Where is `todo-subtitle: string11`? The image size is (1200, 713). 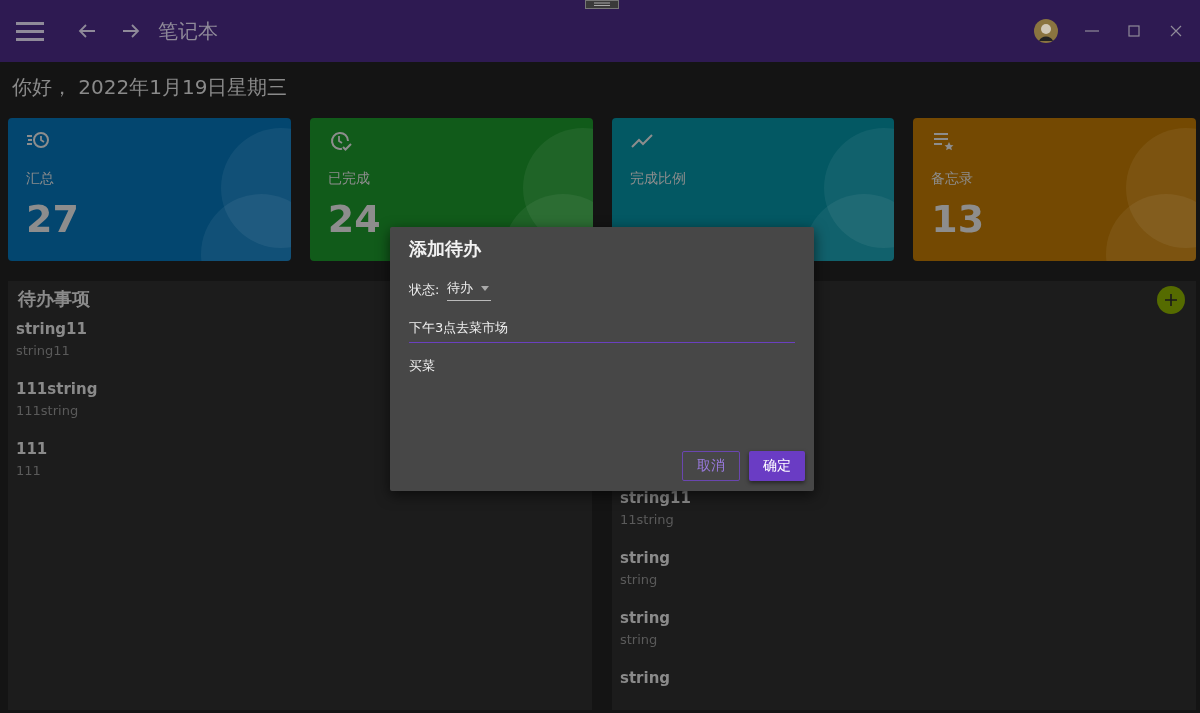
todo-subtitle: string11 is located at coordinates (43, 351).